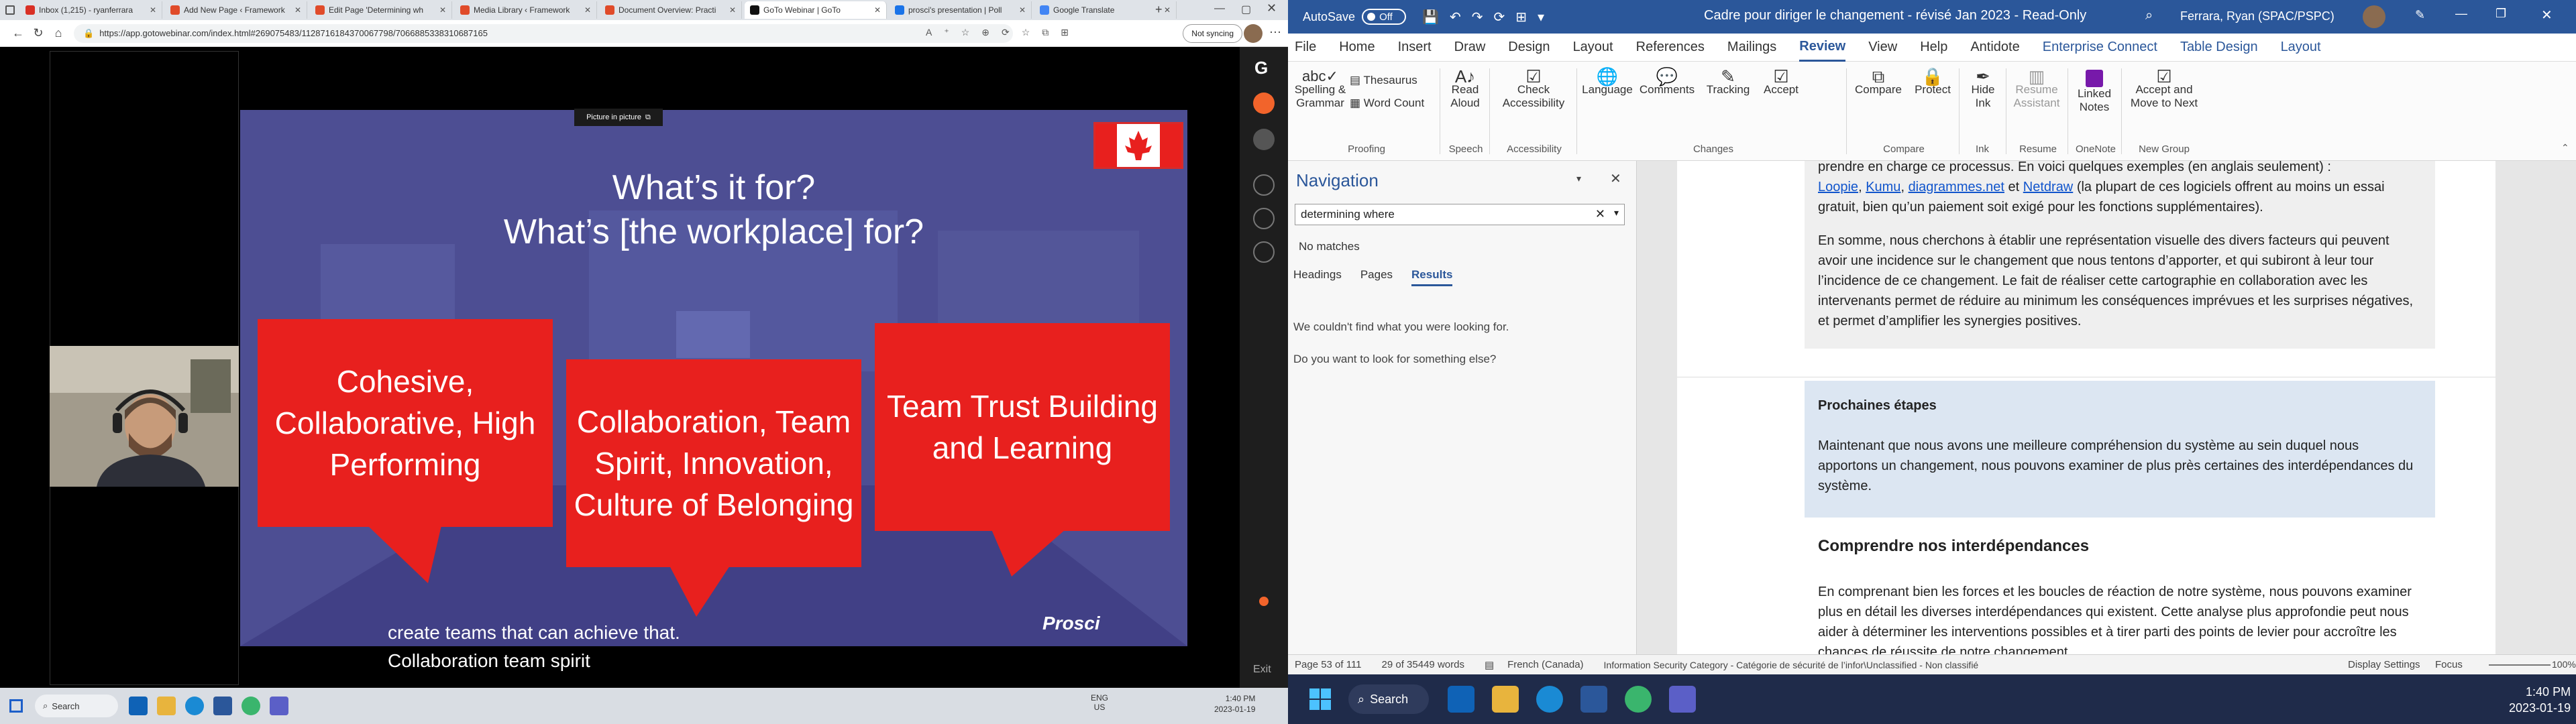  What do you see at coordinates (2564, 664) in the screenshot?
I see `zoom-level: 100%` at bounding box center [2564, 664].